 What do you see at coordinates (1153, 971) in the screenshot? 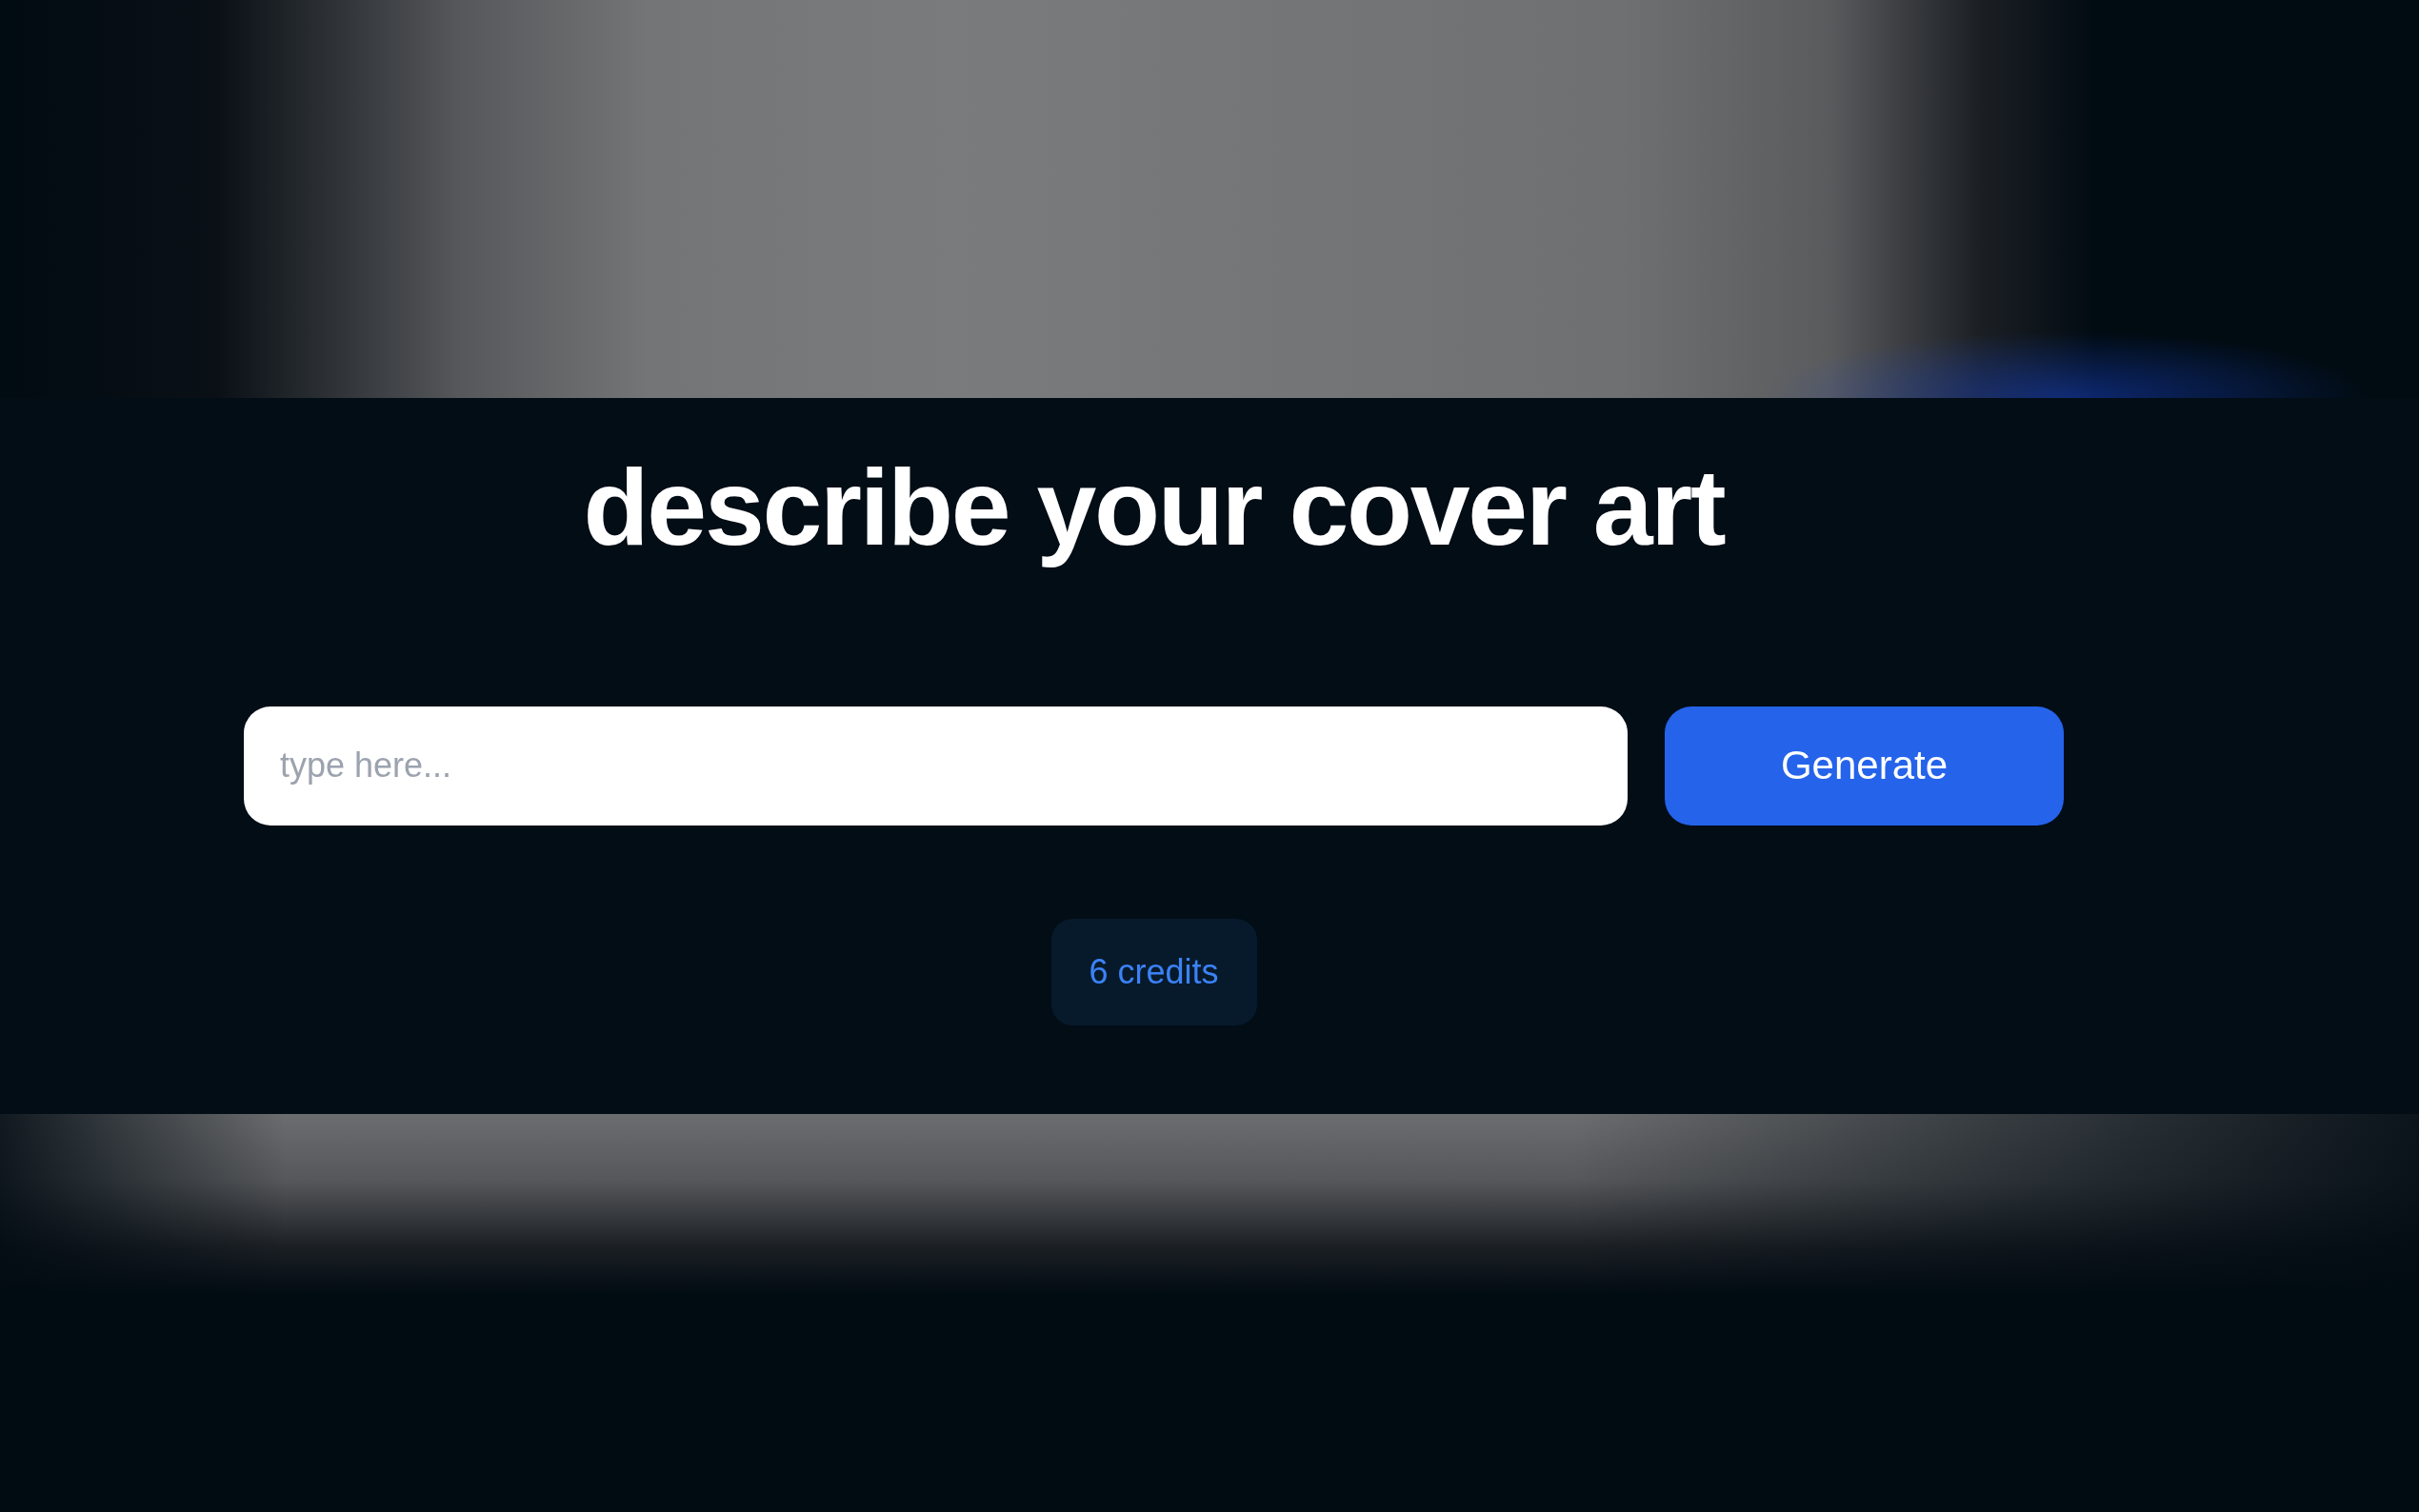
I see `credits-badge: 6 credits` at bounding box center [1153, 971].